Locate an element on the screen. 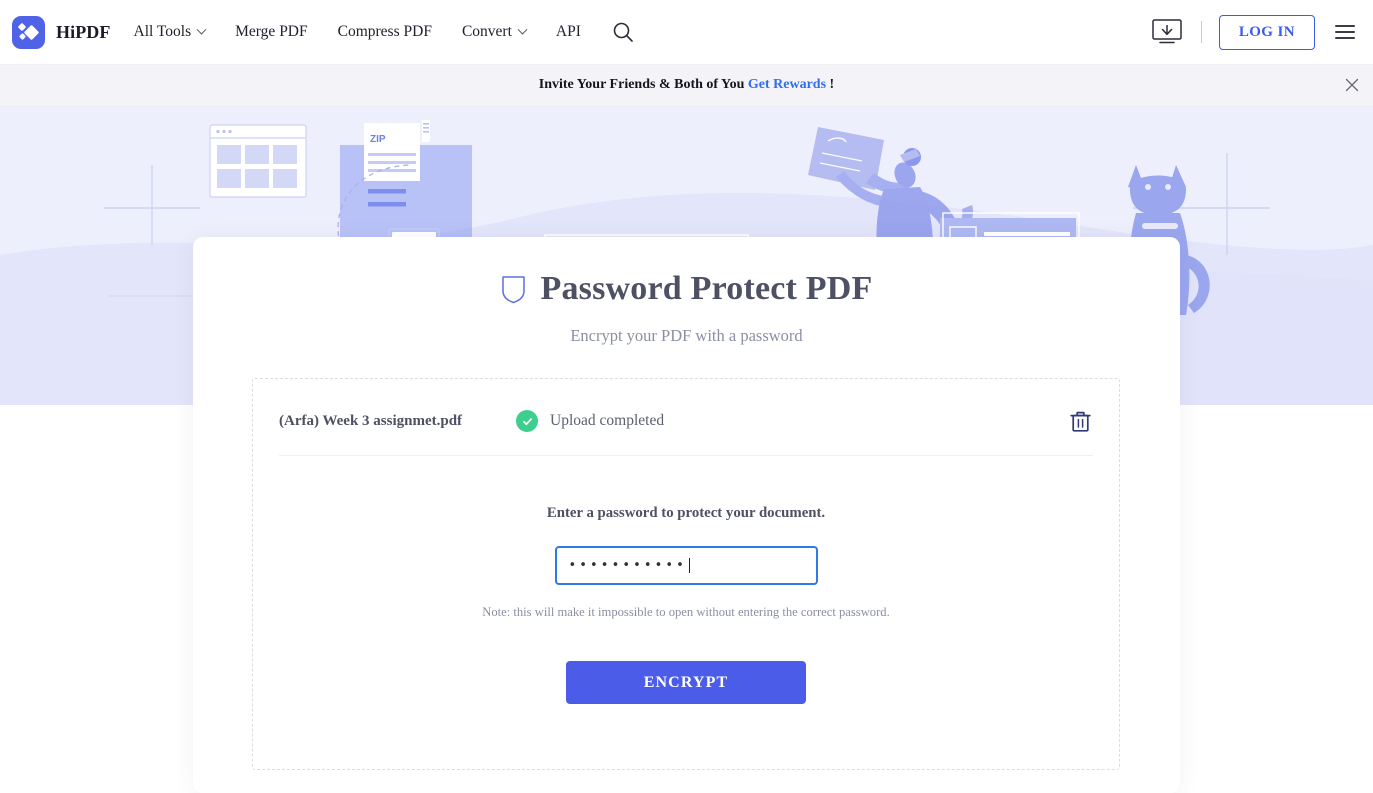  desktop-download-icon is located at coordinates (1167, 32).